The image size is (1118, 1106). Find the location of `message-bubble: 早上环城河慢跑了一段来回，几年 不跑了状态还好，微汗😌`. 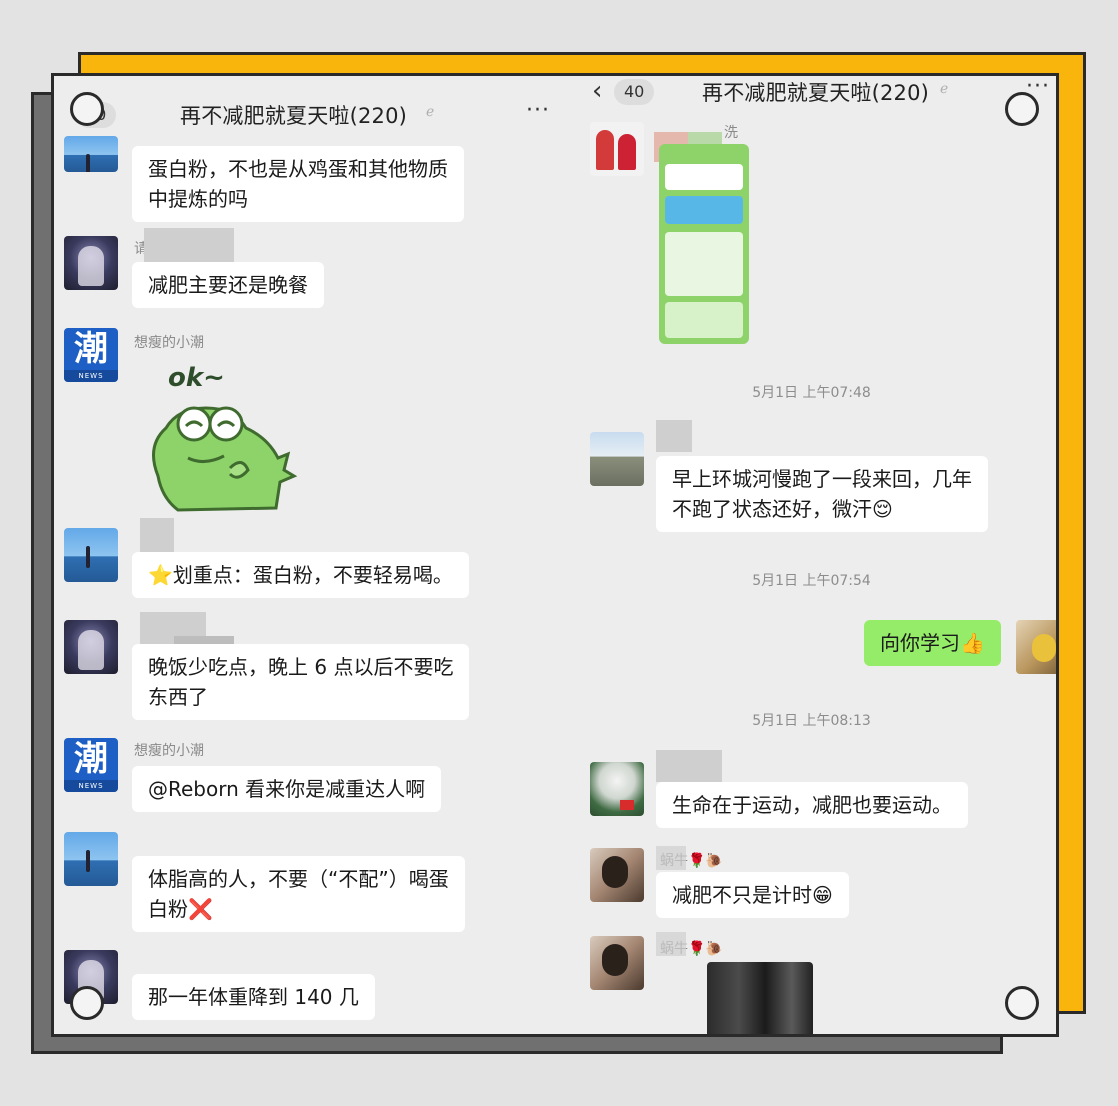

message-bubble: 早上环城河慢跑了一段来回，几年 不跑了状态还好，微汗😌 is located at coordinates (822, 494).